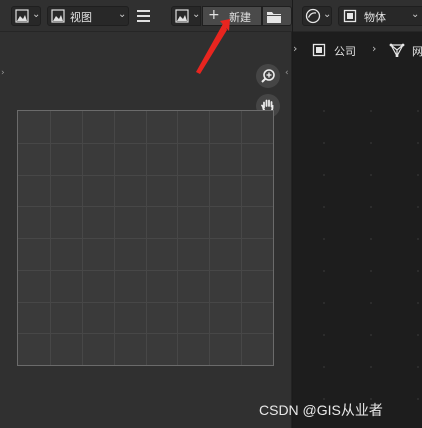 This screenshot has height=428, width=422. I want to click on sphere-icon, so click(313, 16).